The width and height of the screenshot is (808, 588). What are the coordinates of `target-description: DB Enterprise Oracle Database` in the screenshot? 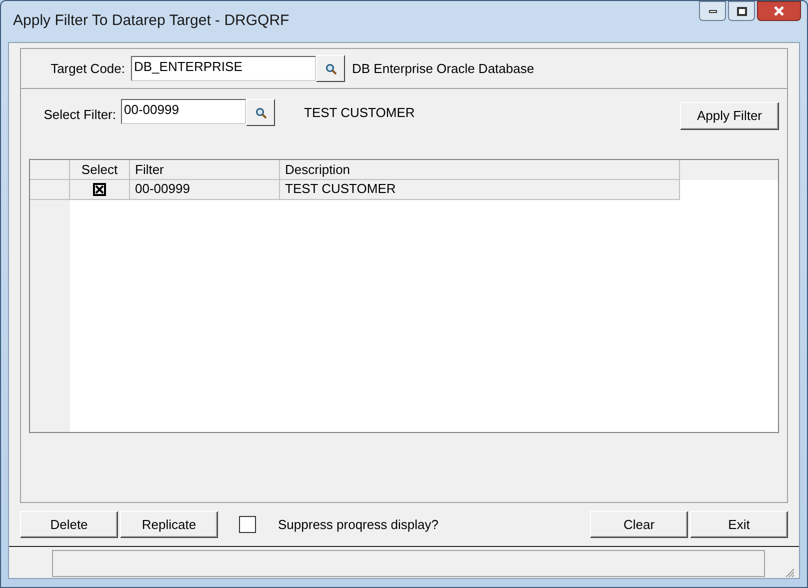 It's located at (443, 69).